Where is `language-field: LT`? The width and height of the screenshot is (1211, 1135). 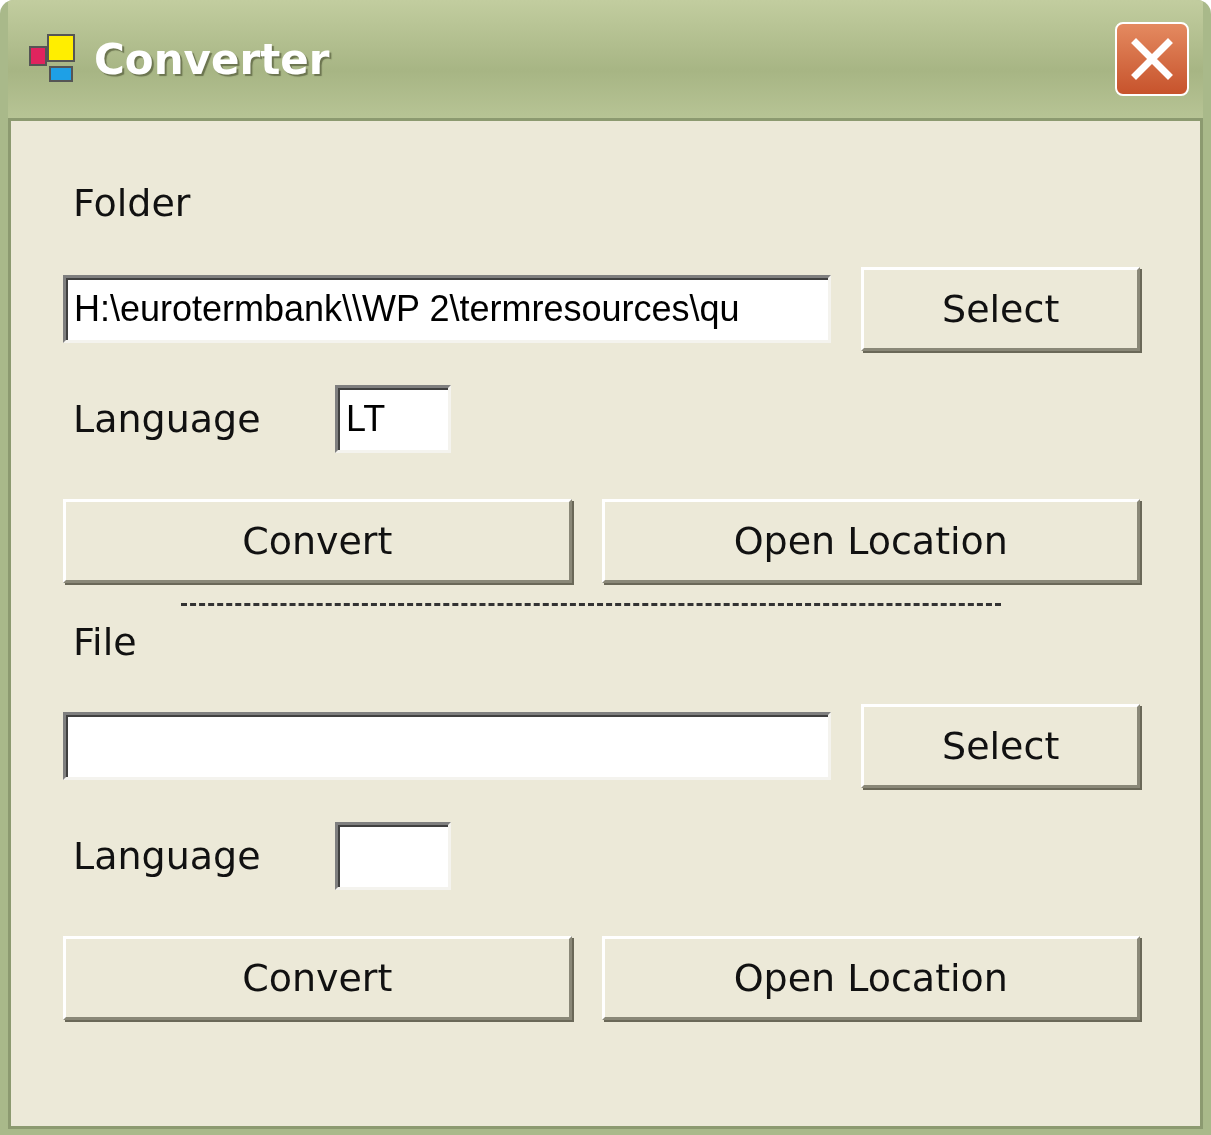 language-field: LT is located at coordinates (393, 419).